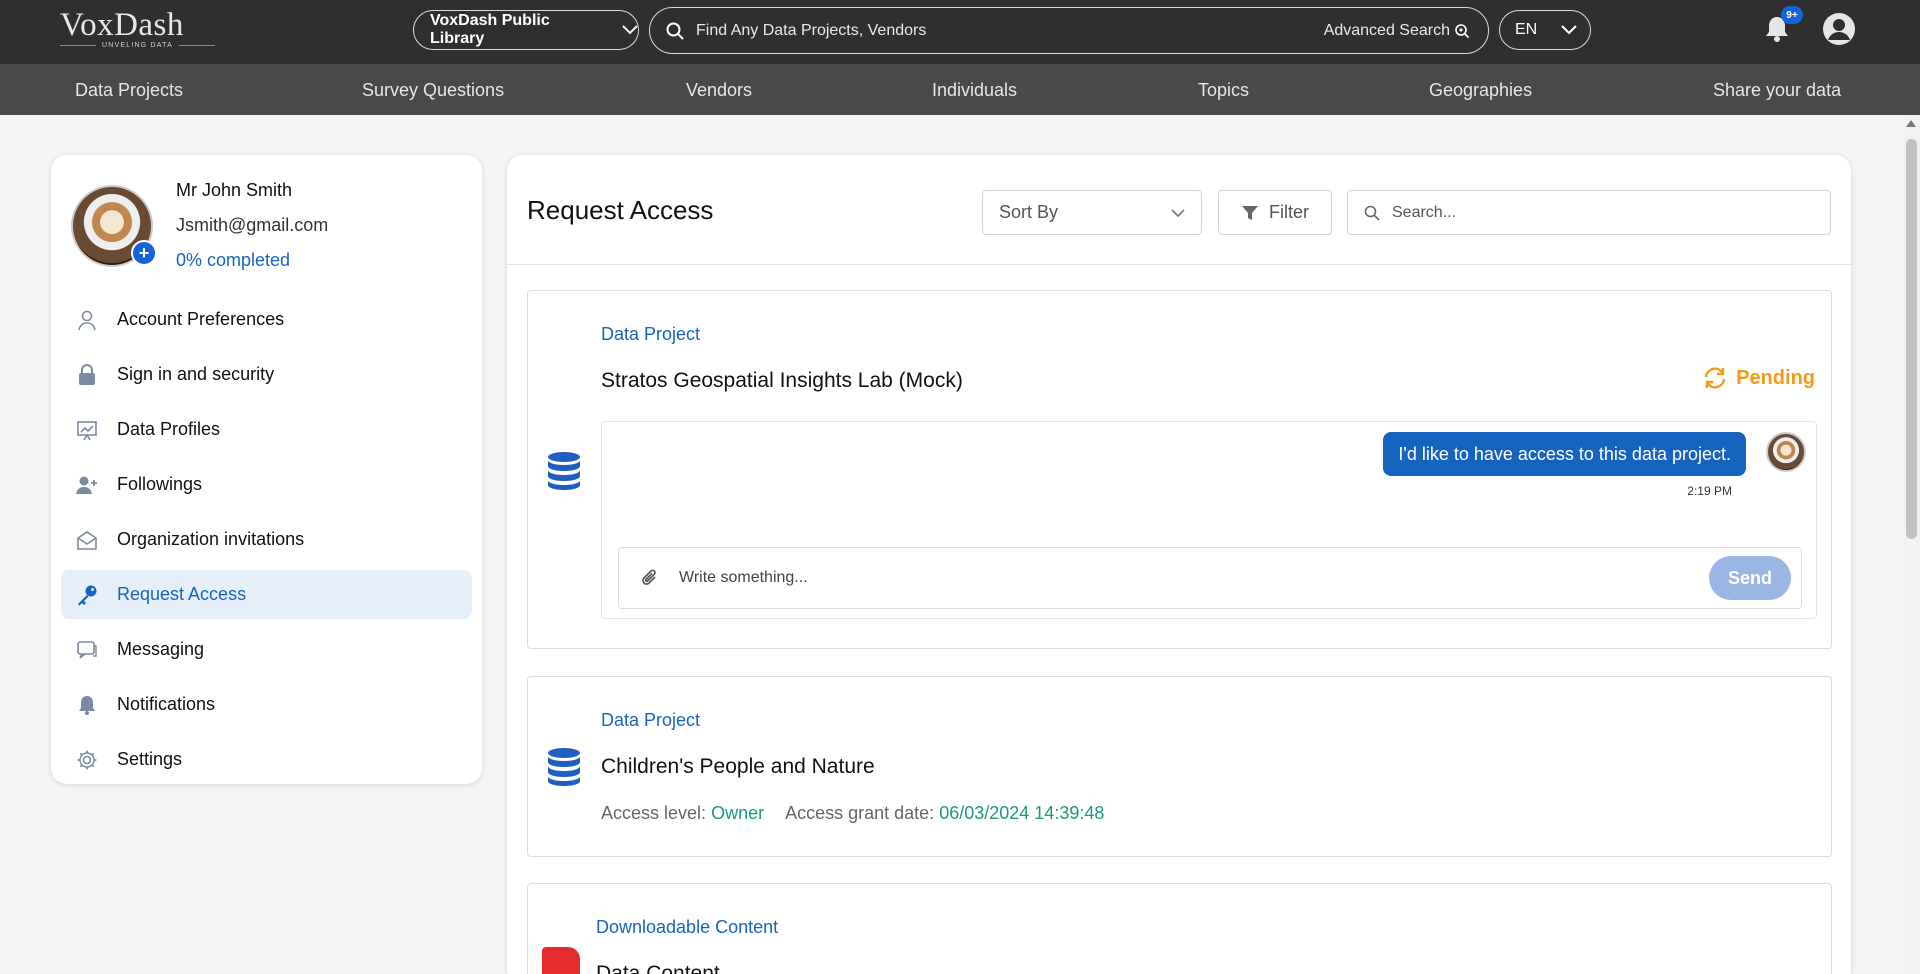 This screenshot has height=974, width=1920. What do you see at coordinates (87, 705) in the screenshot?
I see `bell-icon` at bounding box center [87, 705].